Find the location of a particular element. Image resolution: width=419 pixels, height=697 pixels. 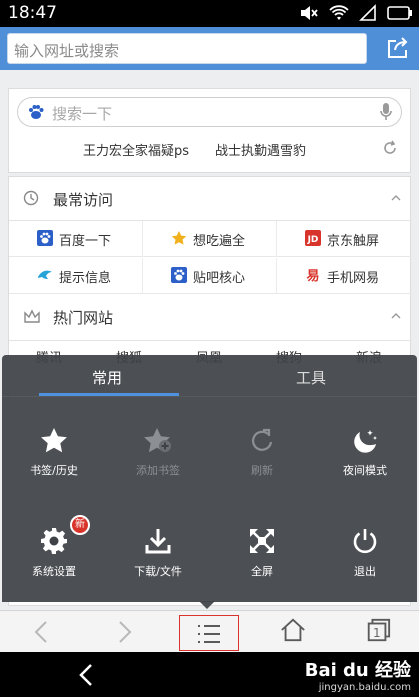

status-bar: 18:47 is located at coordinates (209, 13).